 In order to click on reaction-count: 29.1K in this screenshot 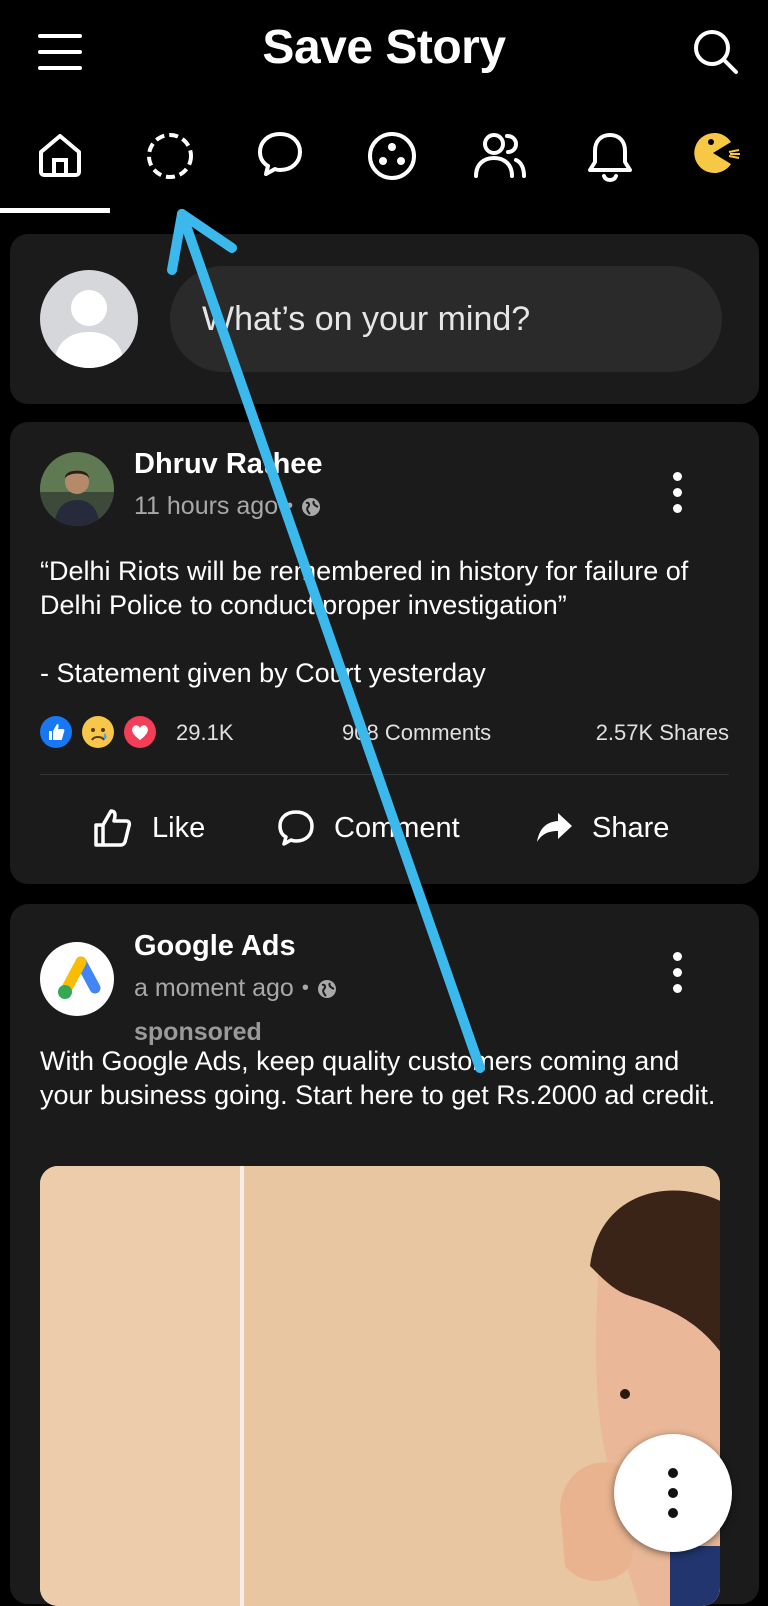, I will do `click(205, 733)`.